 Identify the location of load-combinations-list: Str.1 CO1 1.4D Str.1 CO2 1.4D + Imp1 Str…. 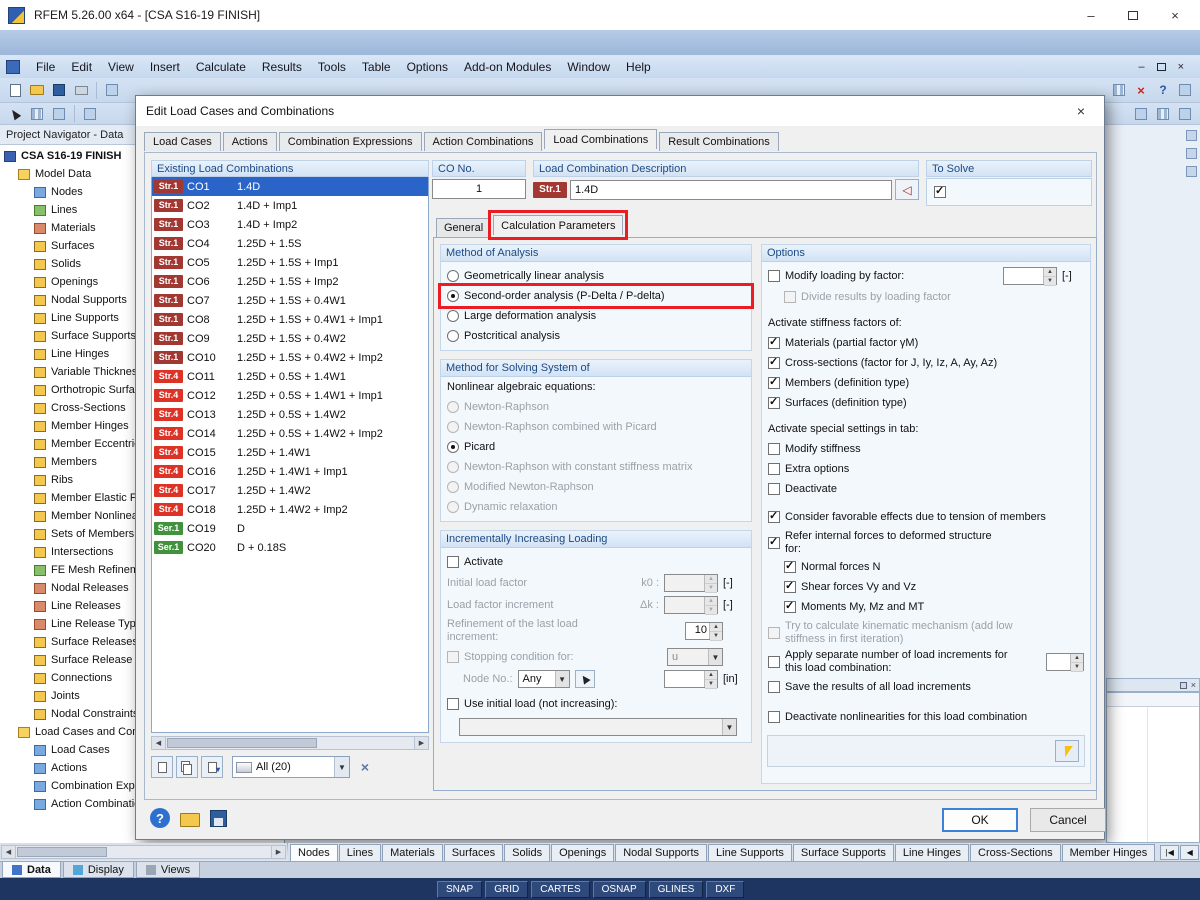
(290, 455).